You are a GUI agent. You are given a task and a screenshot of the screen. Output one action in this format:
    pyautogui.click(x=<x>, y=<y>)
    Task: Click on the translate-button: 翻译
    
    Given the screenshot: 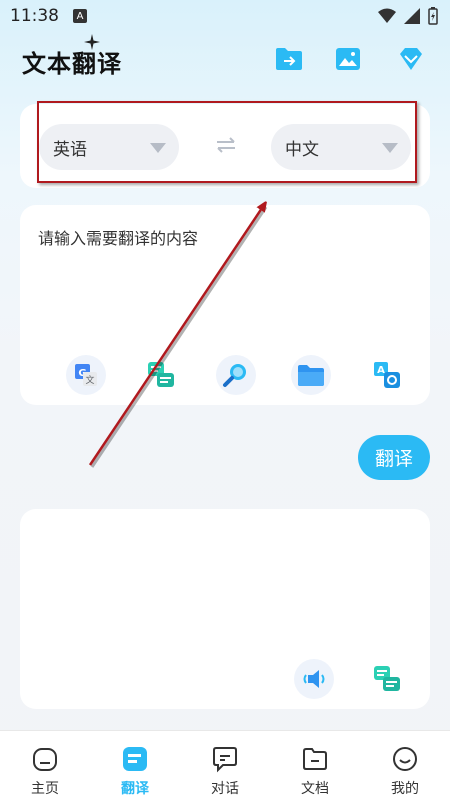 What is the action you would take?
    pyautogui.click(x=394, y=457)
    